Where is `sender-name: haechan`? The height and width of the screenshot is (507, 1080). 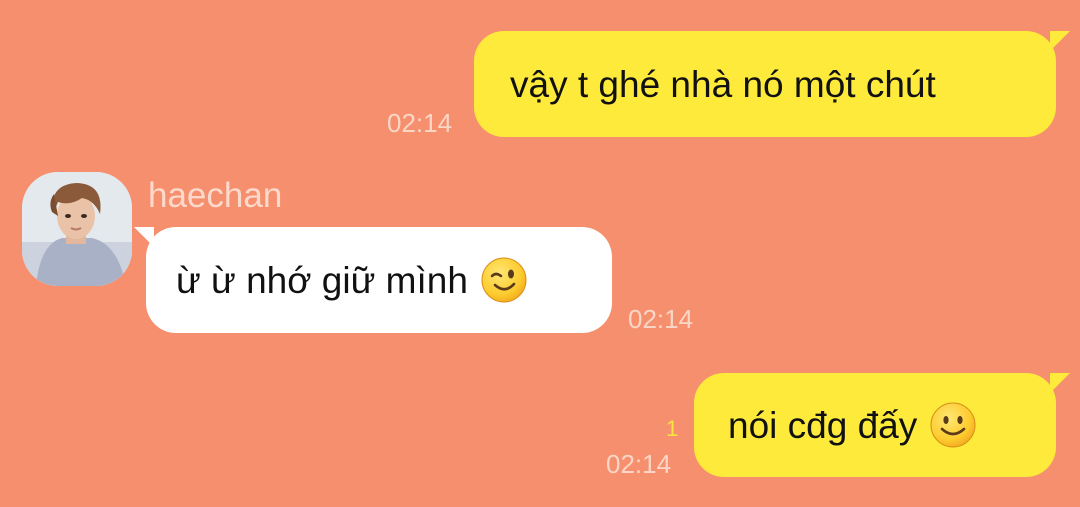
sender-name: haechan is located at coordinates (215, 195).